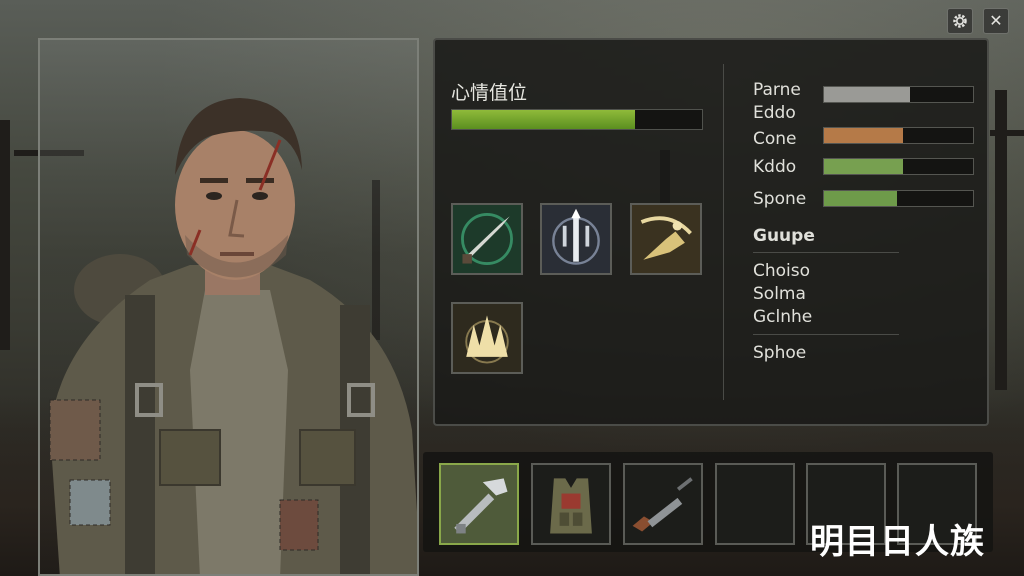 The width and height of the screenshot is (1024, 576). I want to click on stat-bar-kddo, so click(898, 166).